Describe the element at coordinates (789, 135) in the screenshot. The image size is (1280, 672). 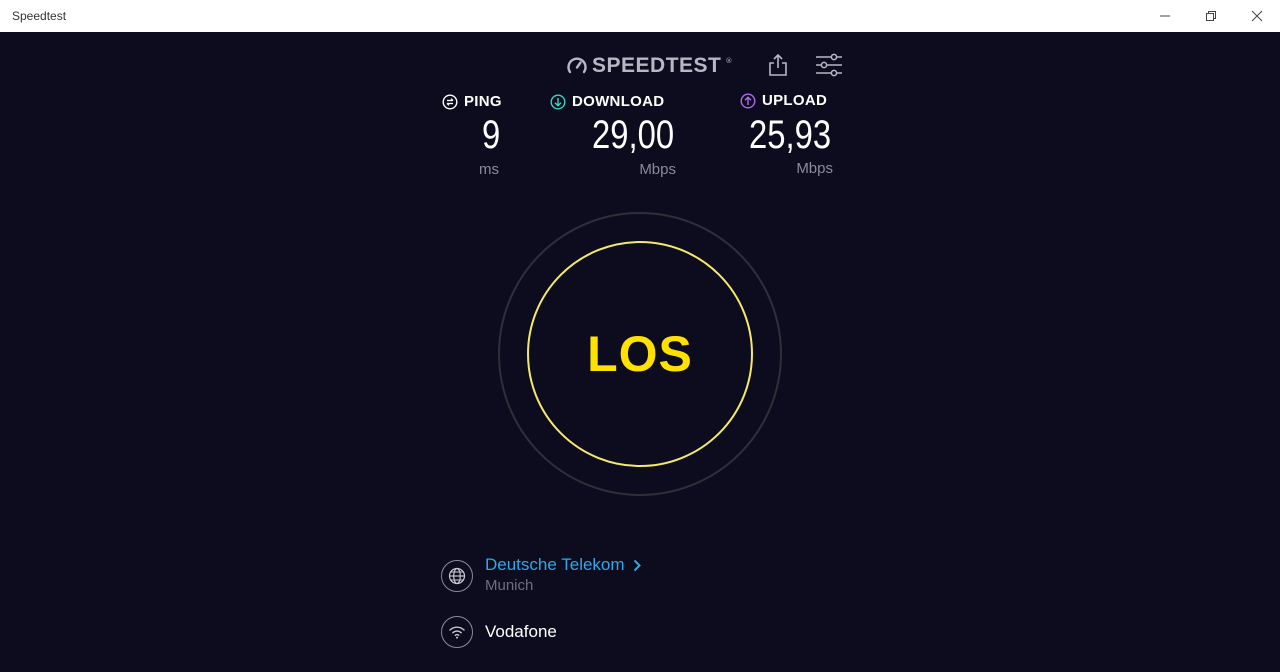
I see `upload-value: 25,93` at that location.